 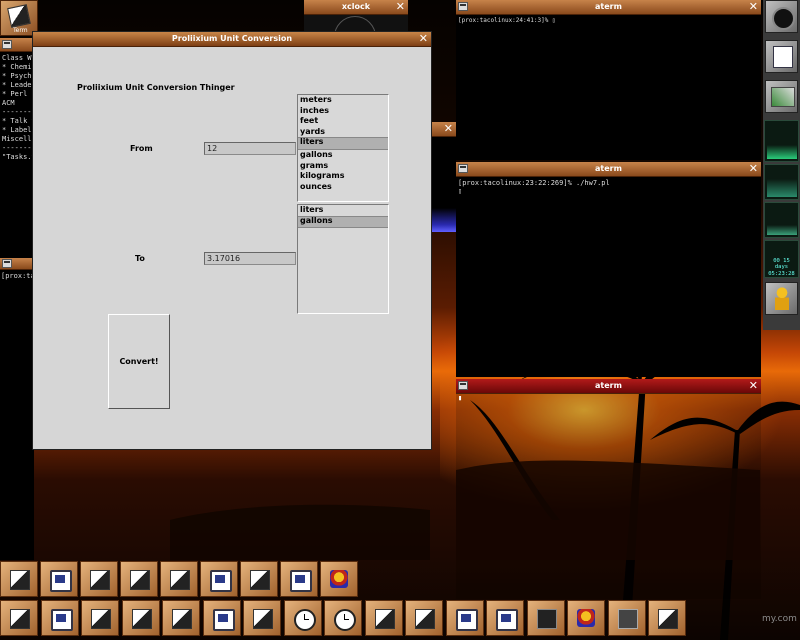 What do you see at coordinates (19, 76) in the screenshot?
I see `terminal-line: * Psycho` at bounding box center [19, 76].